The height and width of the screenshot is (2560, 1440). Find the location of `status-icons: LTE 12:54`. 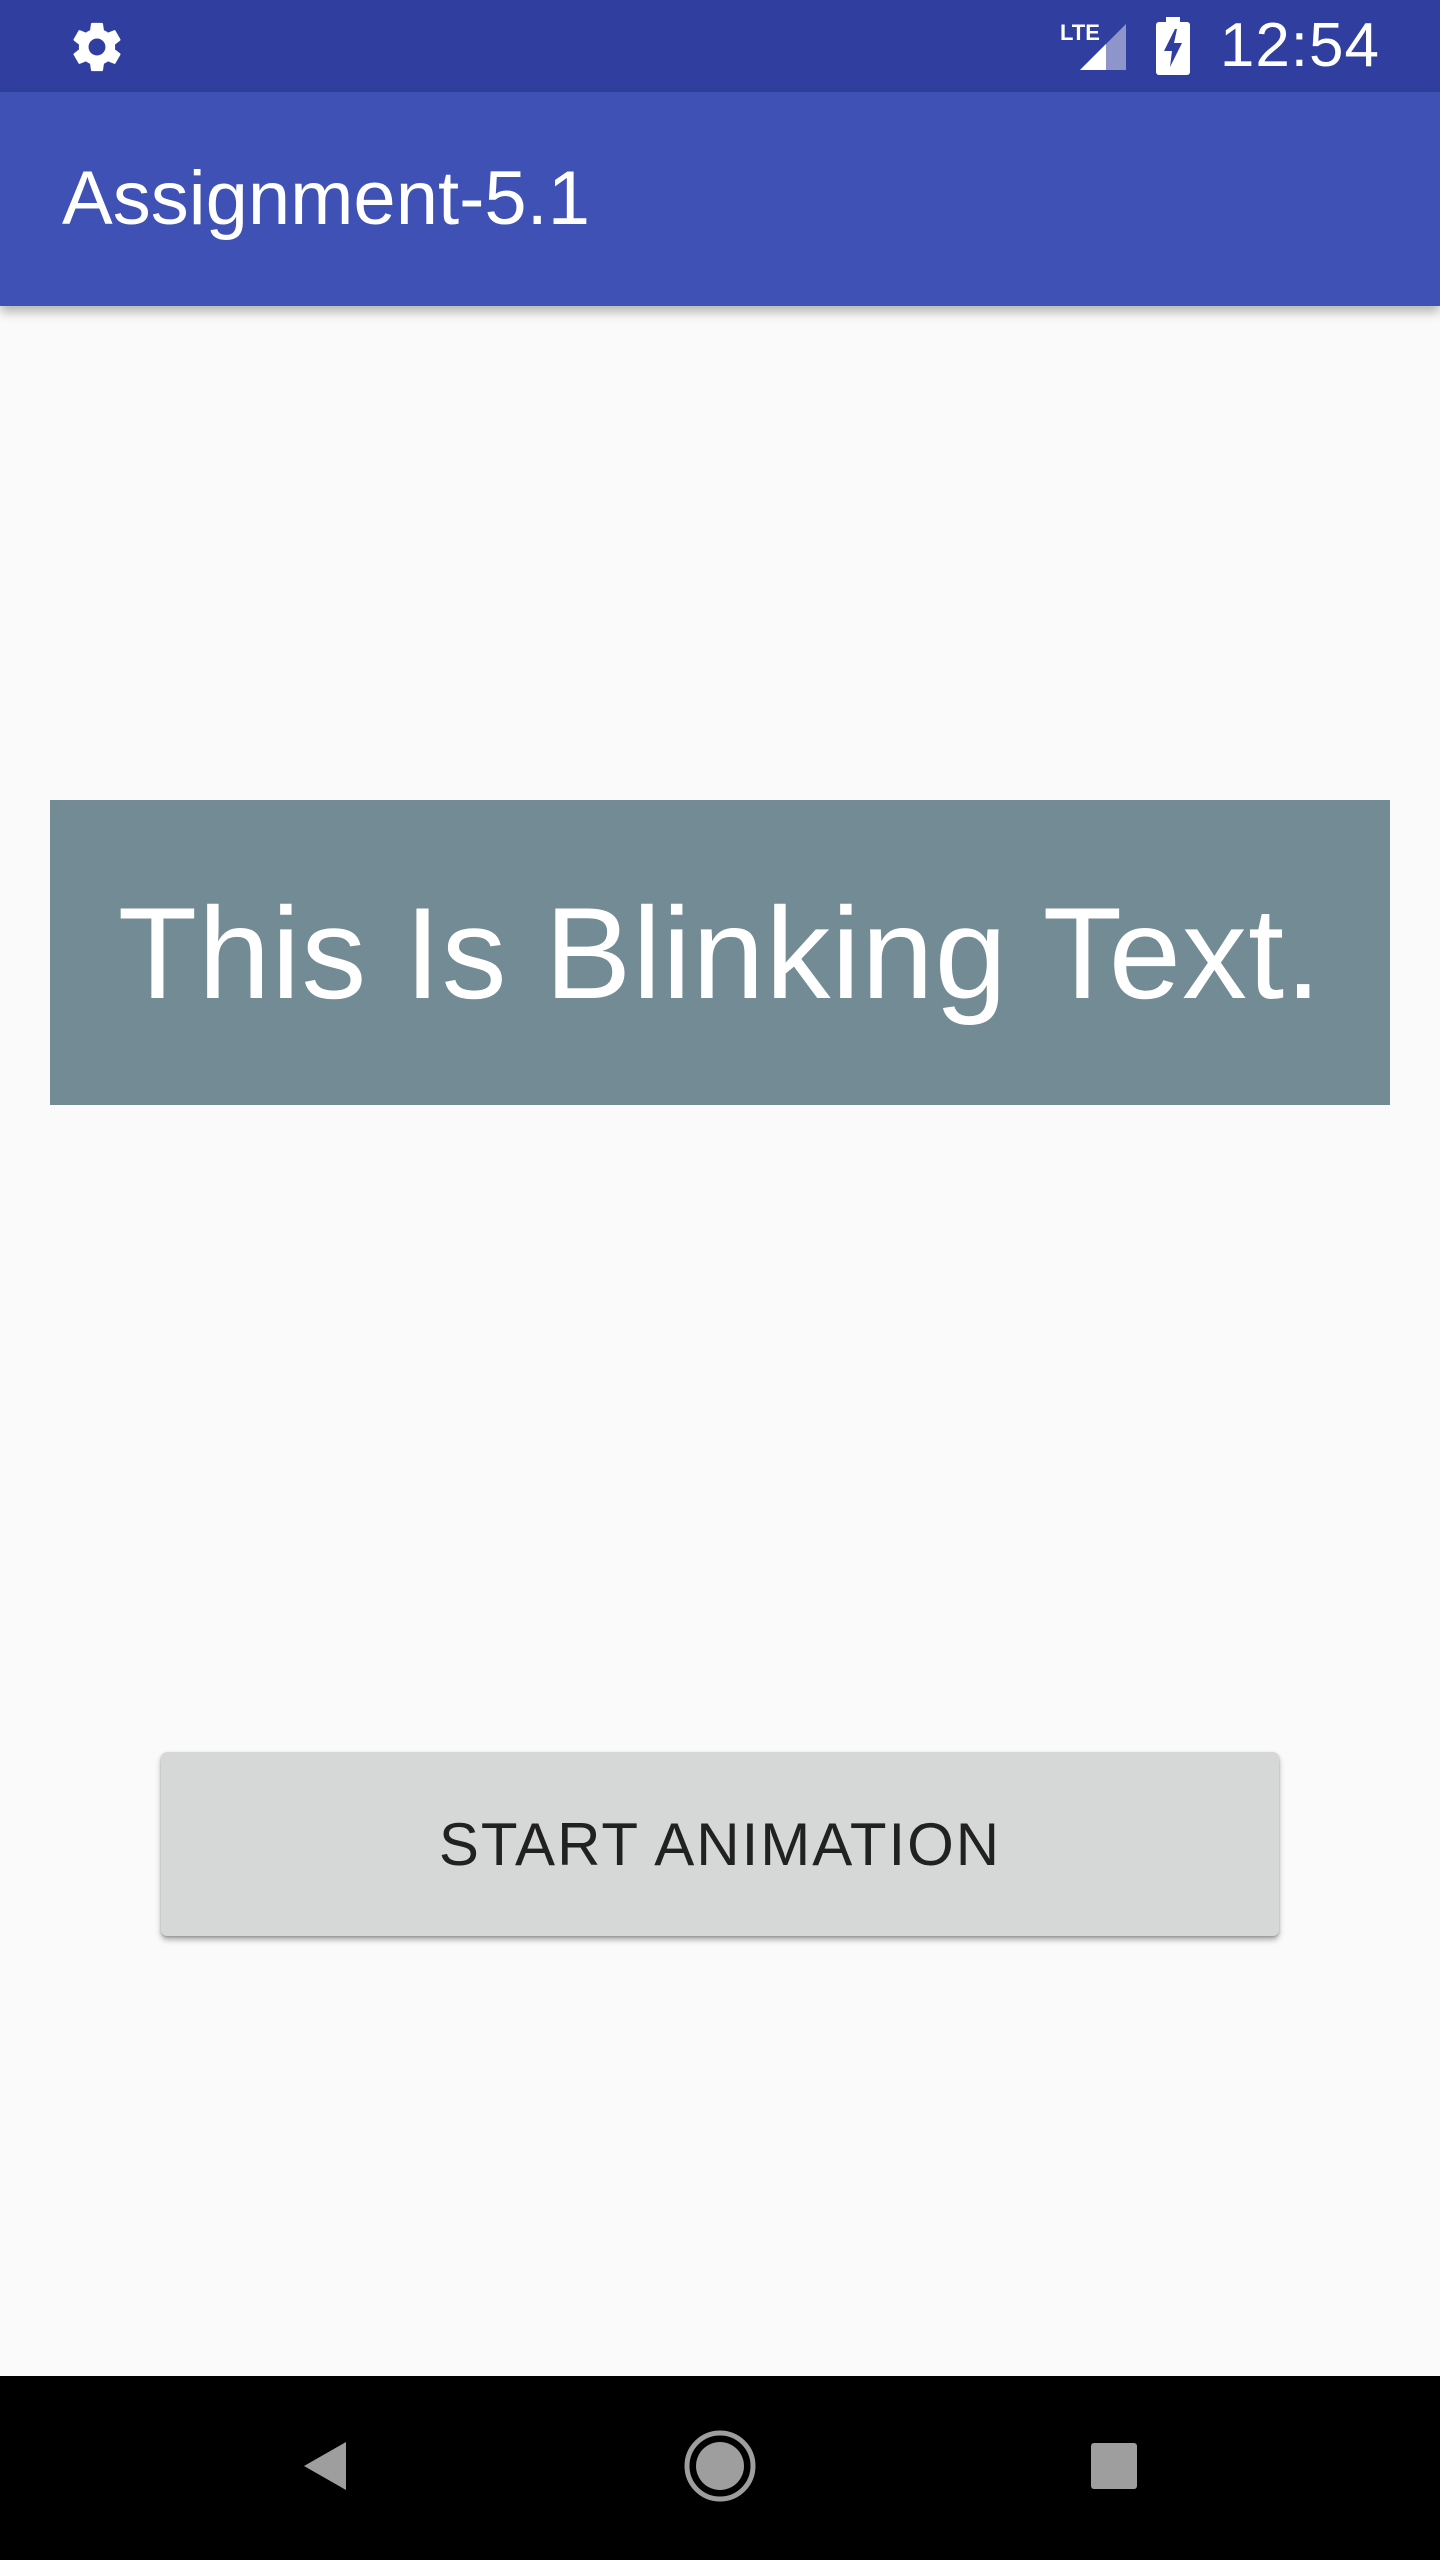

status-icons: LTE 12:54 is located at coordinates (1219, 46).